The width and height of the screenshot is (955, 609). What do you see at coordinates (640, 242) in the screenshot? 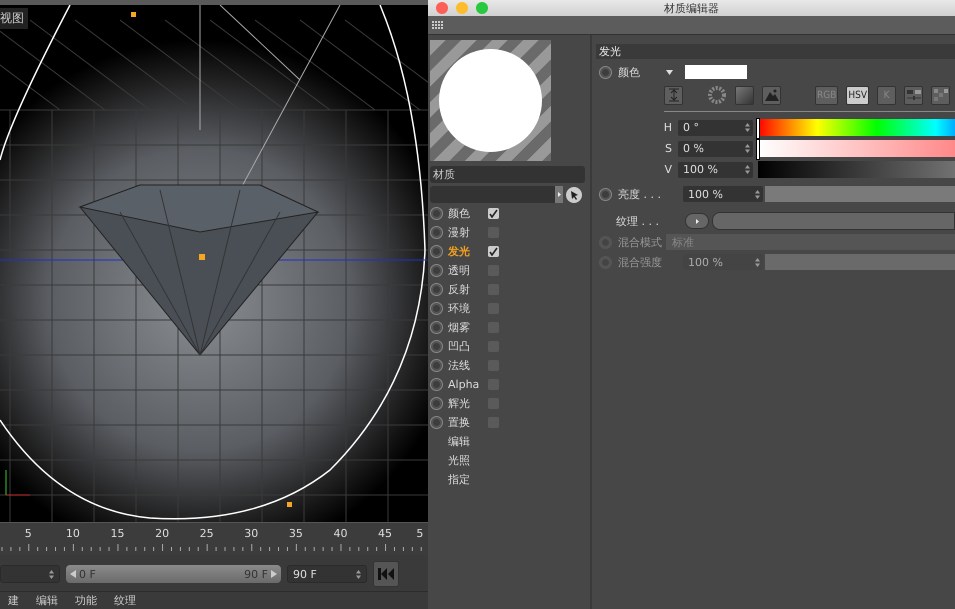
I see `blend-mode-label: 混合模式` at bounding box center [640, 242].